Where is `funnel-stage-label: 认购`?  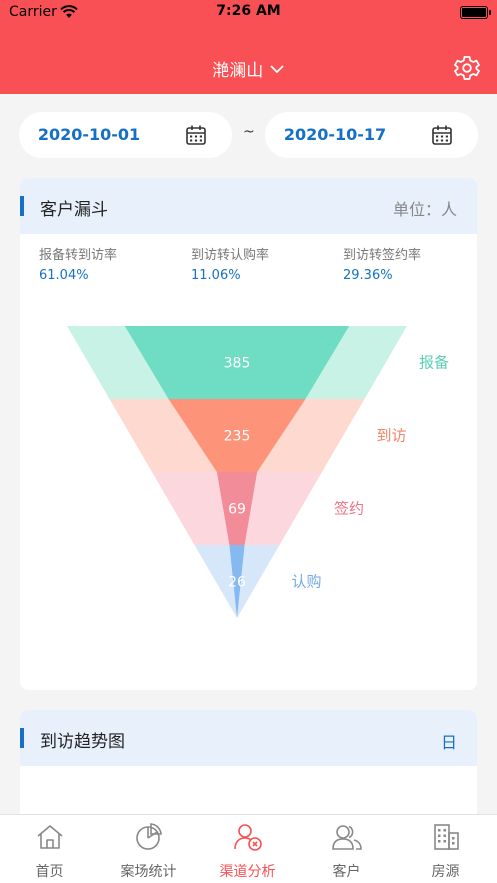
funnel-stage-label: 认购 is located at coordinates (307, 582).